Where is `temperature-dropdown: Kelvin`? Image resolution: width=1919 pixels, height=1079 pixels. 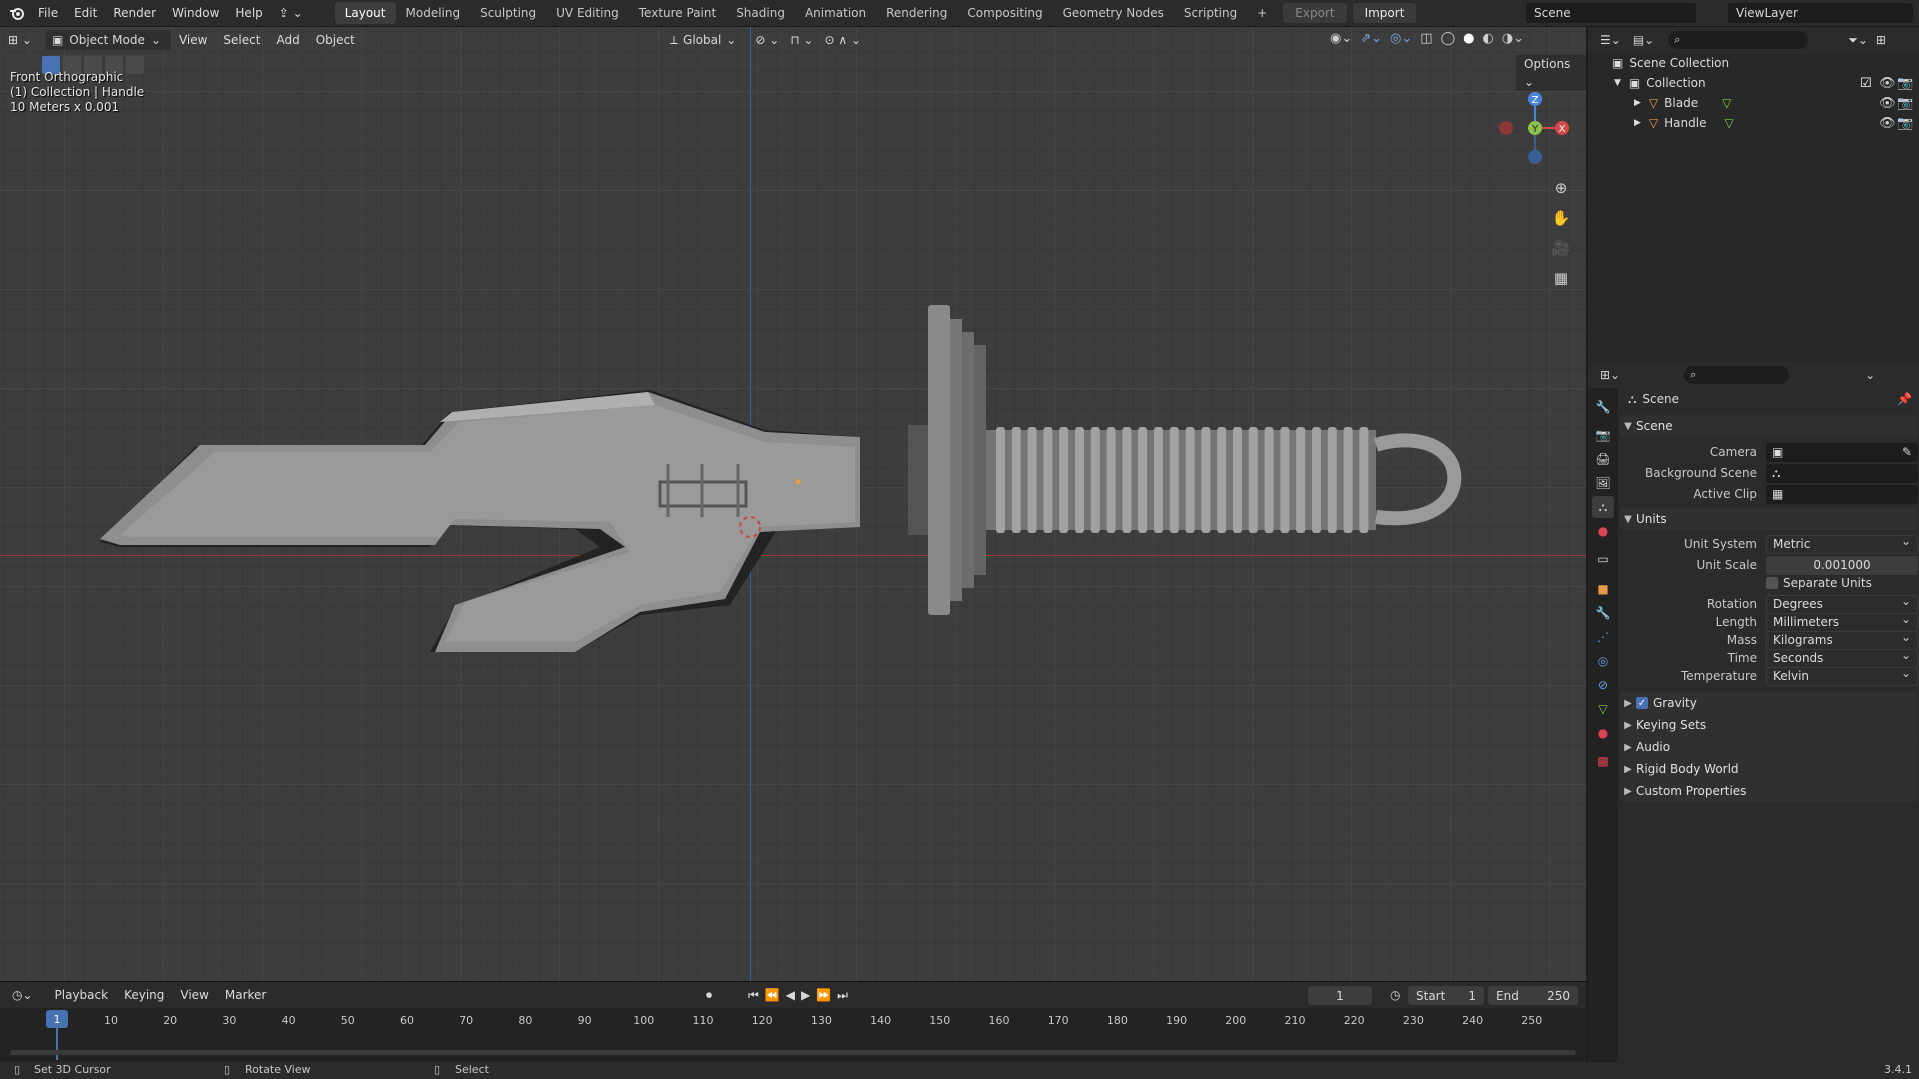
temperature-dropdown: Kelvin is located at coordinates (1842, 676).